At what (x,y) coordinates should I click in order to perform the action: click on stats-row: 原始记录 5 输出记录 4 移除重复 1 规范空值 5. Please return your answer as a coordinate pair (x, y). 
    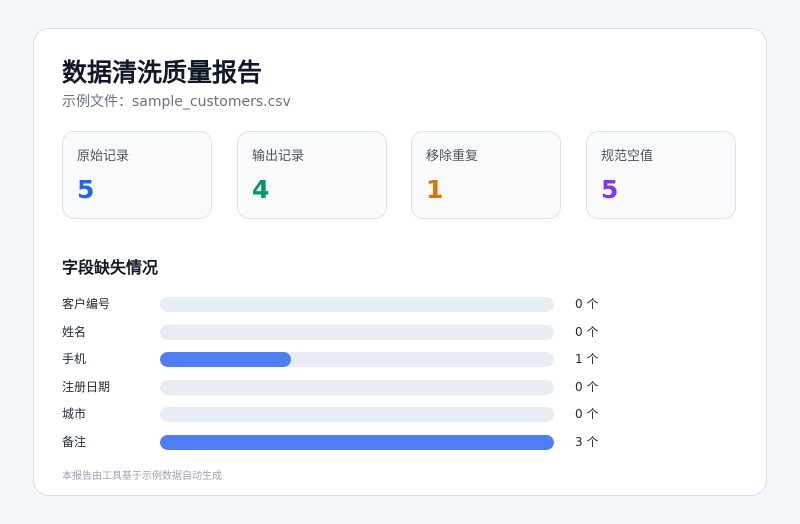
    Looking at the image, I should click on (399, 175).